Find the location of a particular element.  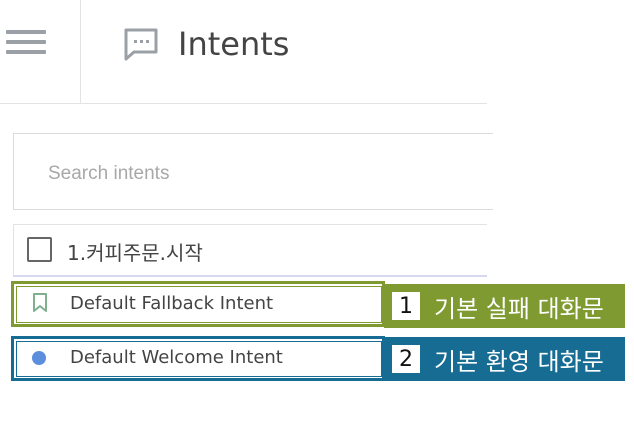

highlight-inner-fallback is located at coordinates (199, 304).